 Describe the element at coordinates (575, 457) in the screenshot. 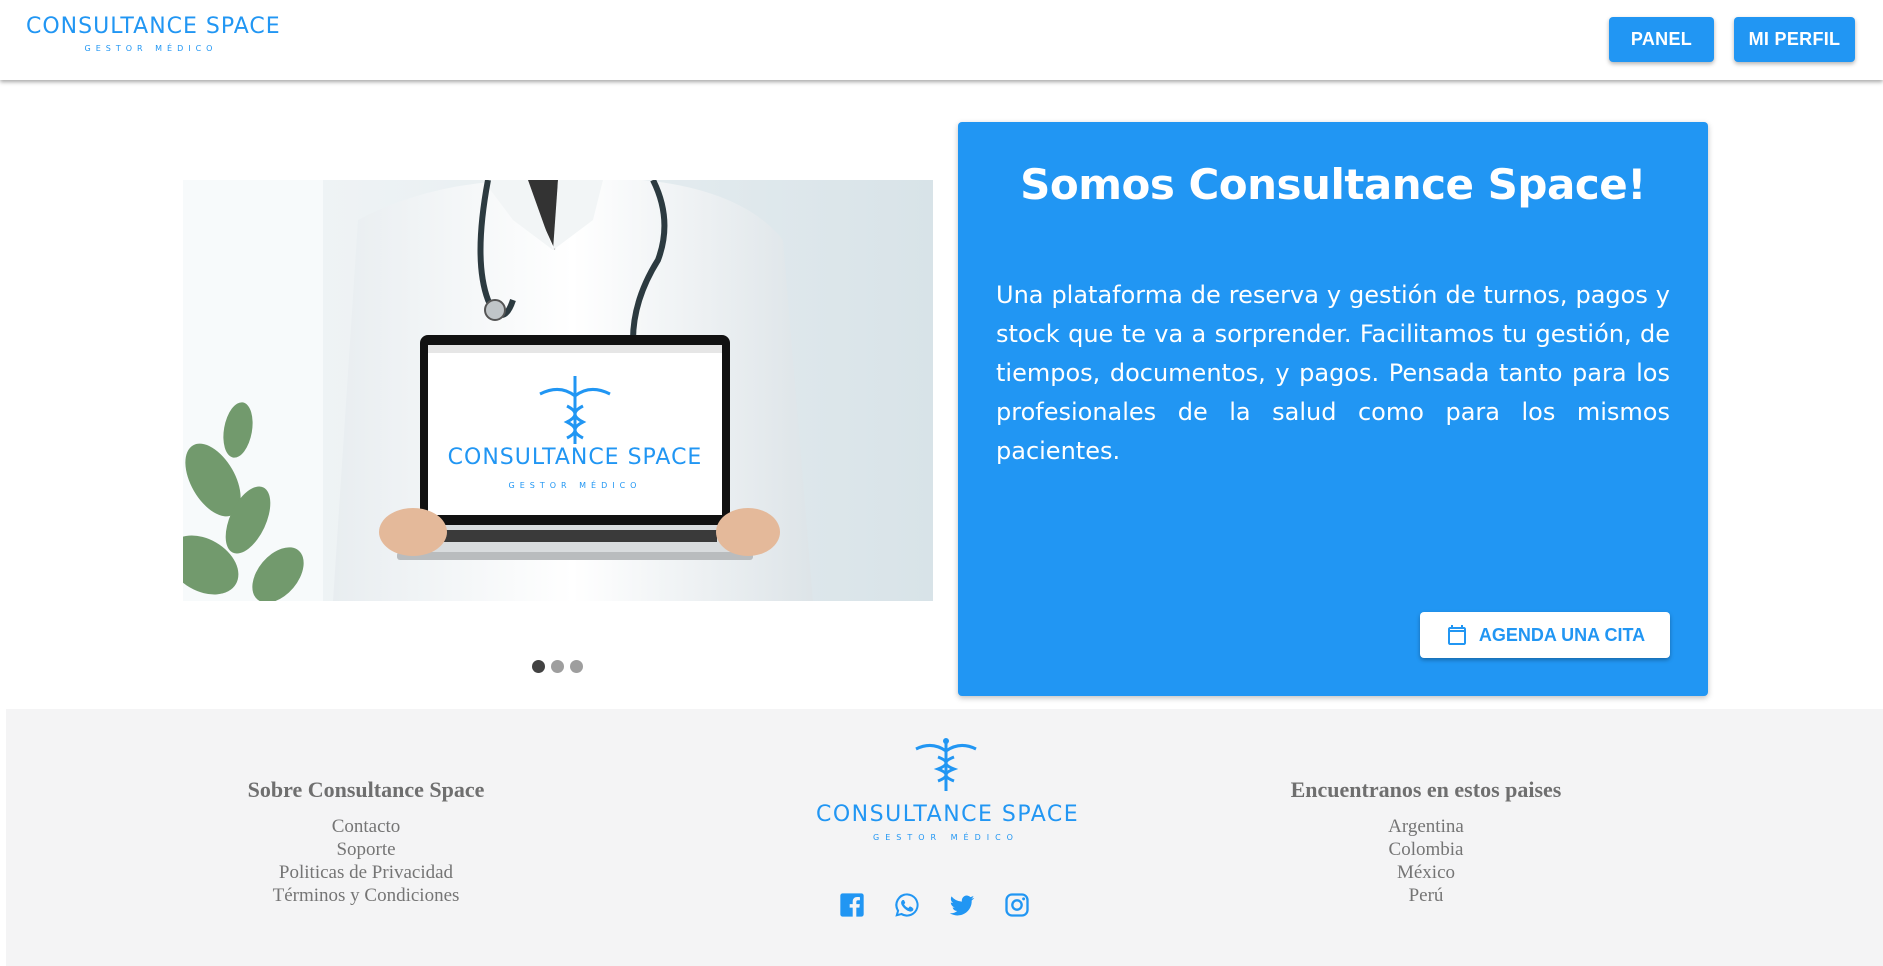

I see `slide-logo-brand: CONSULTANCE SPACE` at that location.